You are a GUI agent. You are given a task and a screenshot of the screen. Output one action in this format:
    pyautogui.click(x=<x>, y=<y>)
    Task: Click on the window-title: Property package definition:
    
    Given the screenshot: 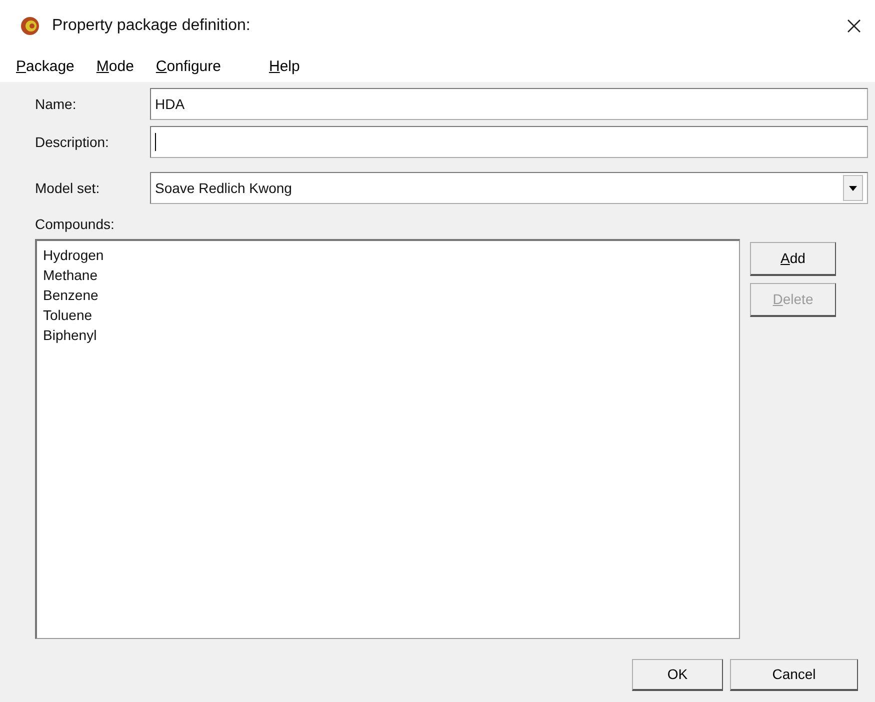 What is the action you would take?
    pyautogui.click(x=151, y=26)
    